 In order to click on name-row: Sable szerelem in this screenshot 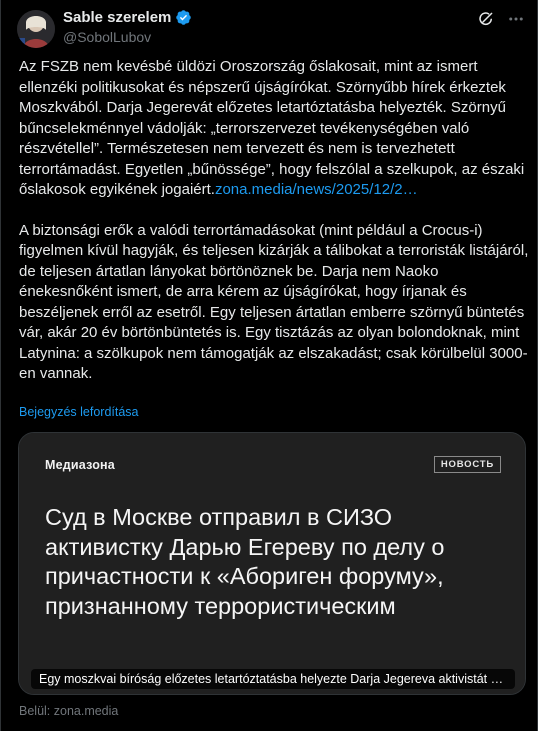, I will do `click(127, 17)`.